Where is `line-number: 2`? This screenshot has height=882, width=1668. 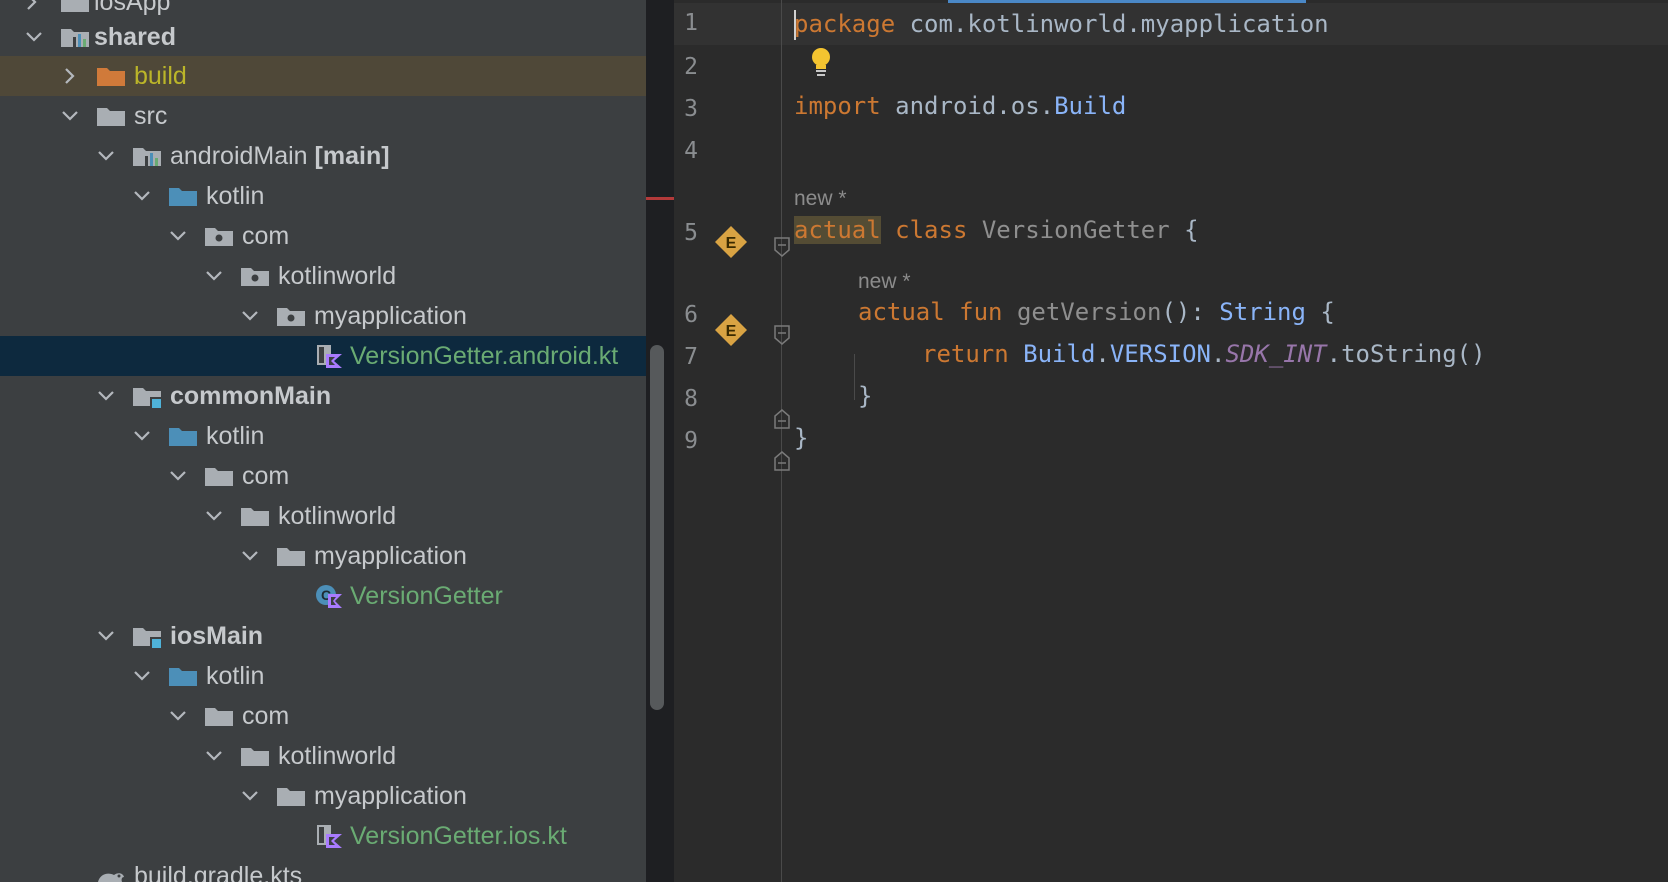
line-number: 2 is located at coordinates (691, 67).